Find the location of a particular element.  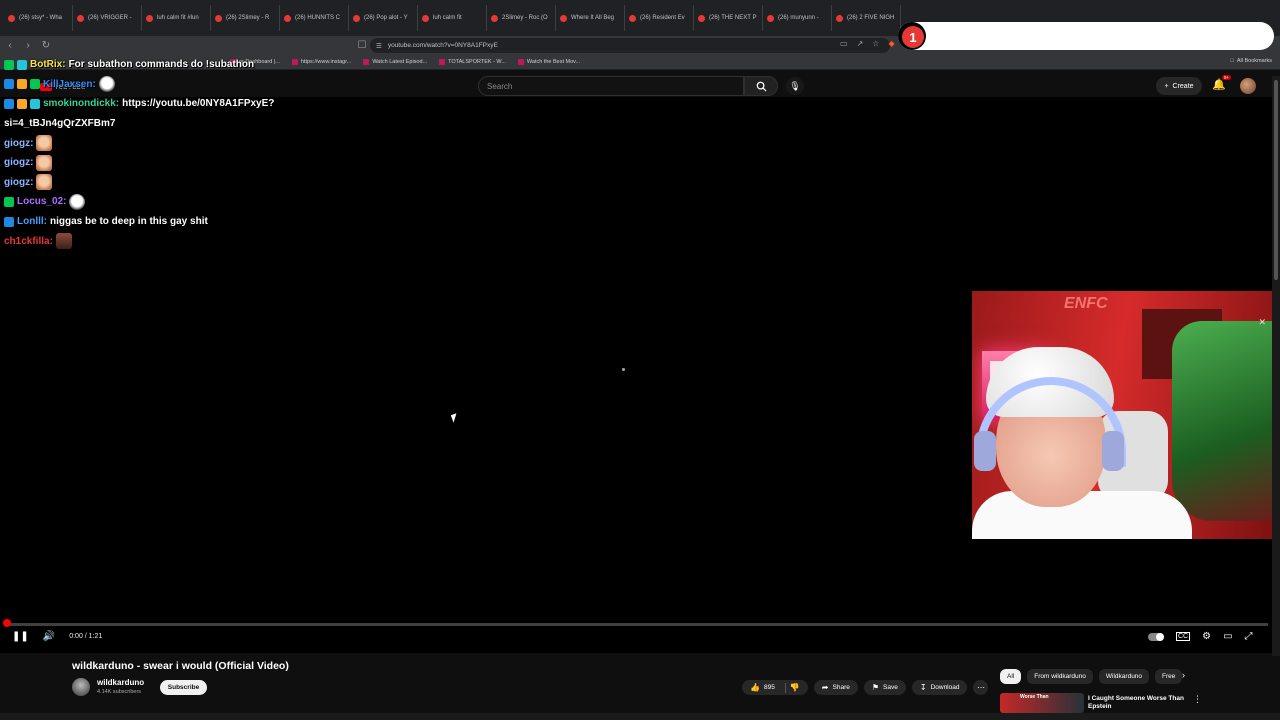

filter-chip: All is located at coordinates (1011, 676).